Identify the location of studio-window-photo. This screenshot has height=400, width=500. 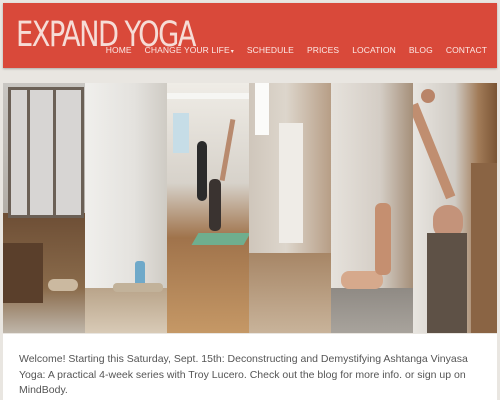
(44, 208).